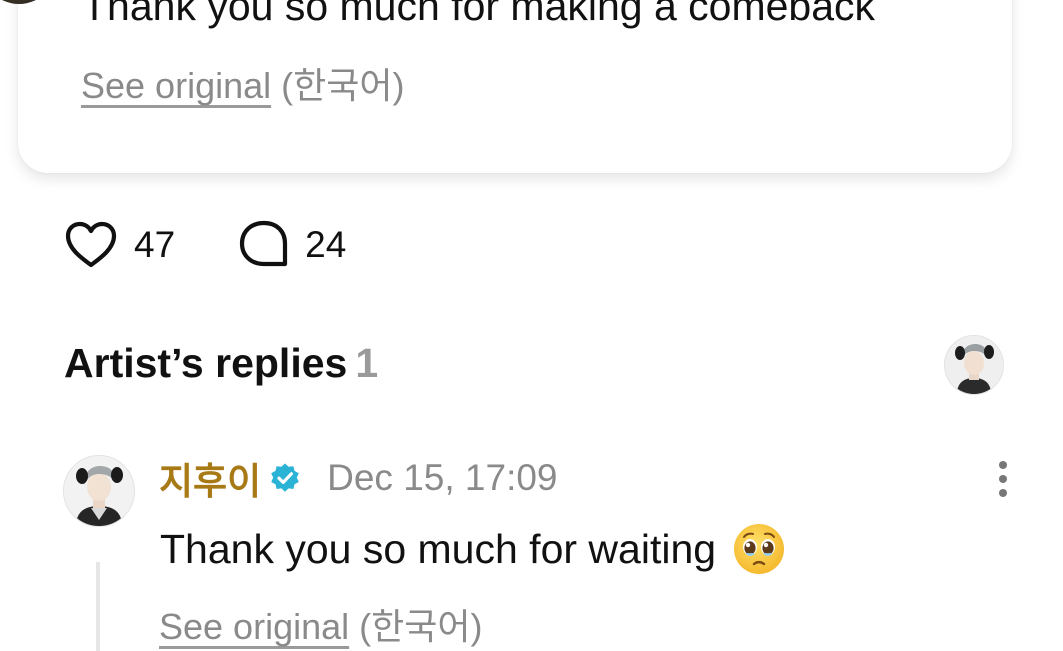 The width and height of the screenshot is (1063, 651). Describe the element at coordinates (119, 245) in the screenshot. I see `like-button: 47` at that location.